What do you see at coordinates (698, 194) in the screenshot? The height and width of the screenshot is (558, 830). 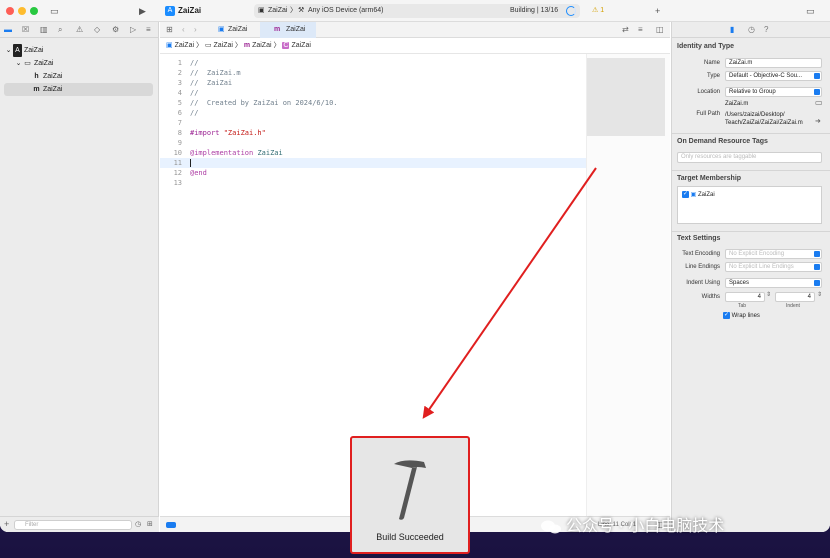 I see `target-row: ✓ ▣ ZaiZai` at bounding box center [698, 194].